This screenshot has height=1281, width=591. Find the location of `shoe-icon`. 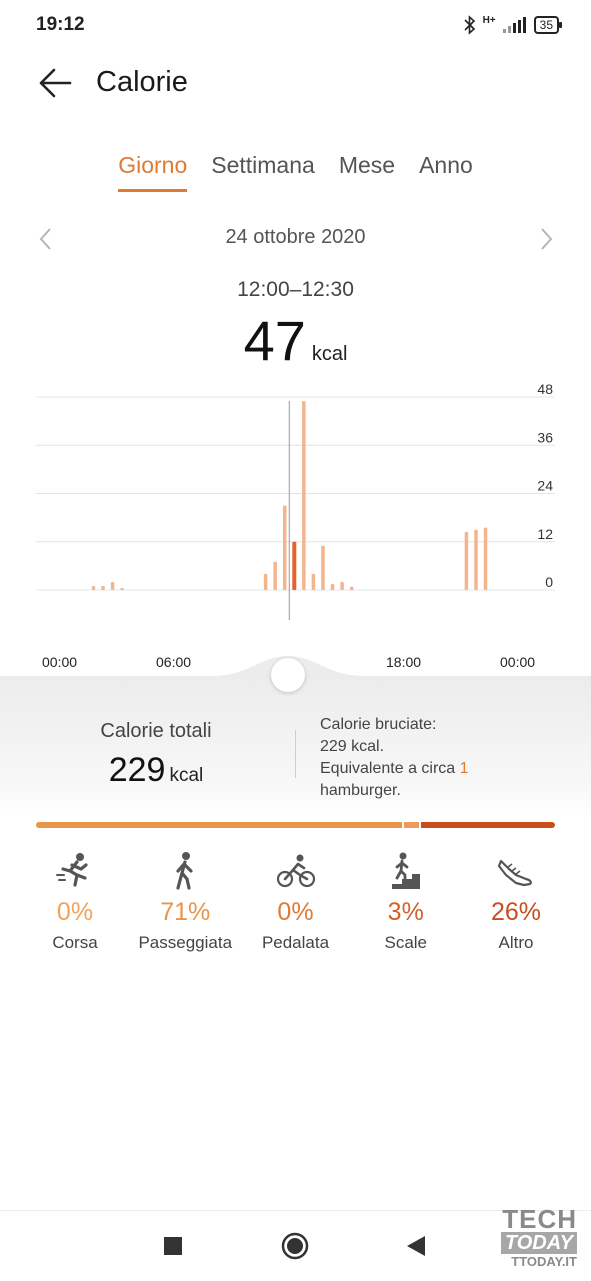

shoe-icon is located at coordinates (514, 873).